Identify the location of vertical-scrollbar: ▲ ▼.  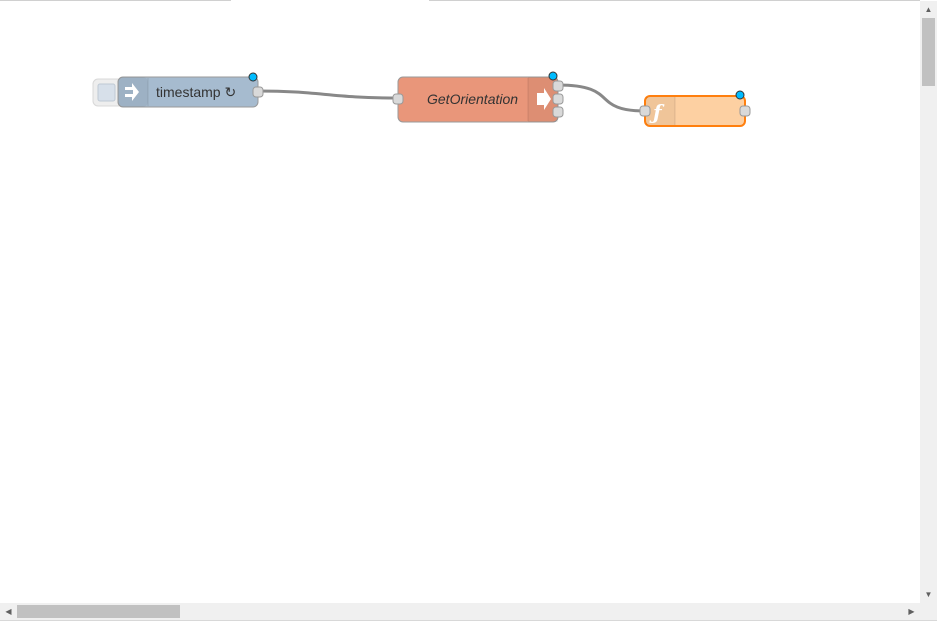
(928, 302).